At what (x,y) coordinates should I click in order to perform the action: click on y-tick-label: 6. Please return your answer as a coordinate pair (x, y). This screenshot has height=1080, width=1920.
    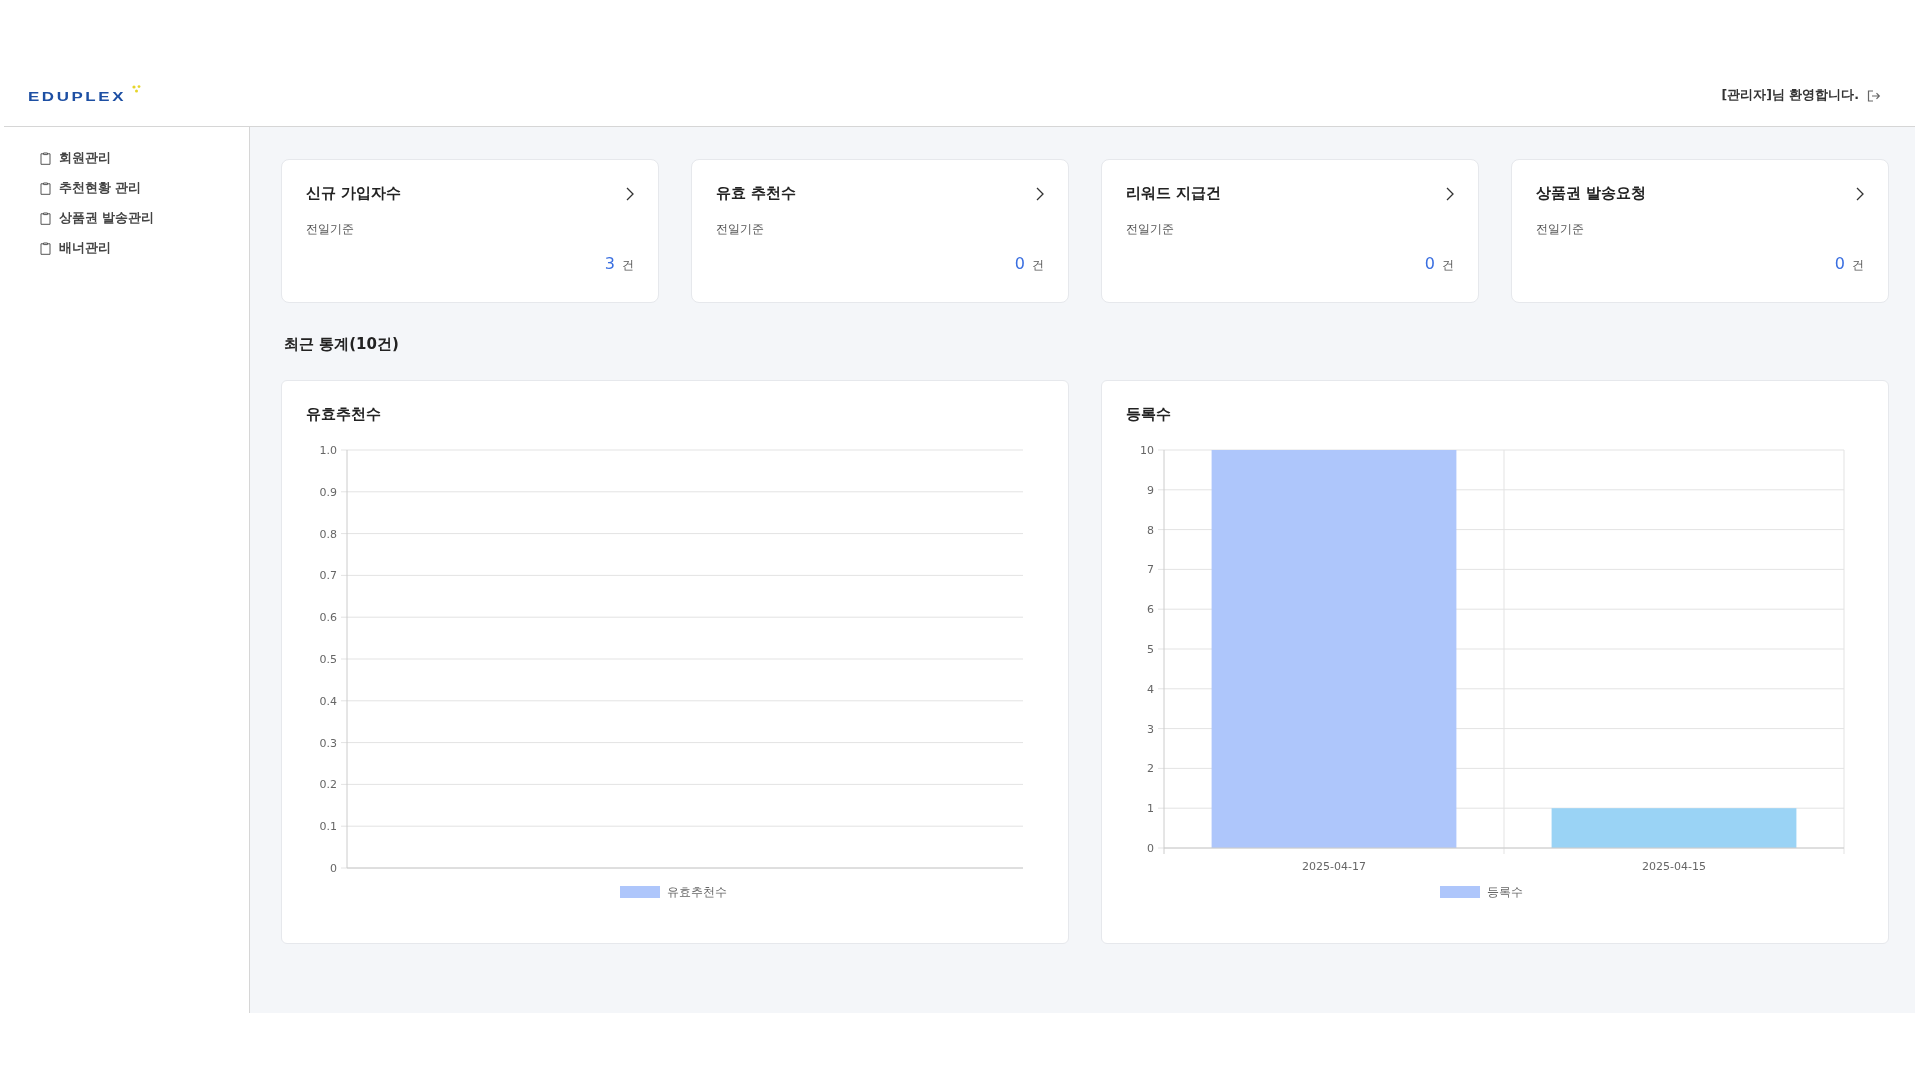
    Looking at the image, I should click on (1150, 610).